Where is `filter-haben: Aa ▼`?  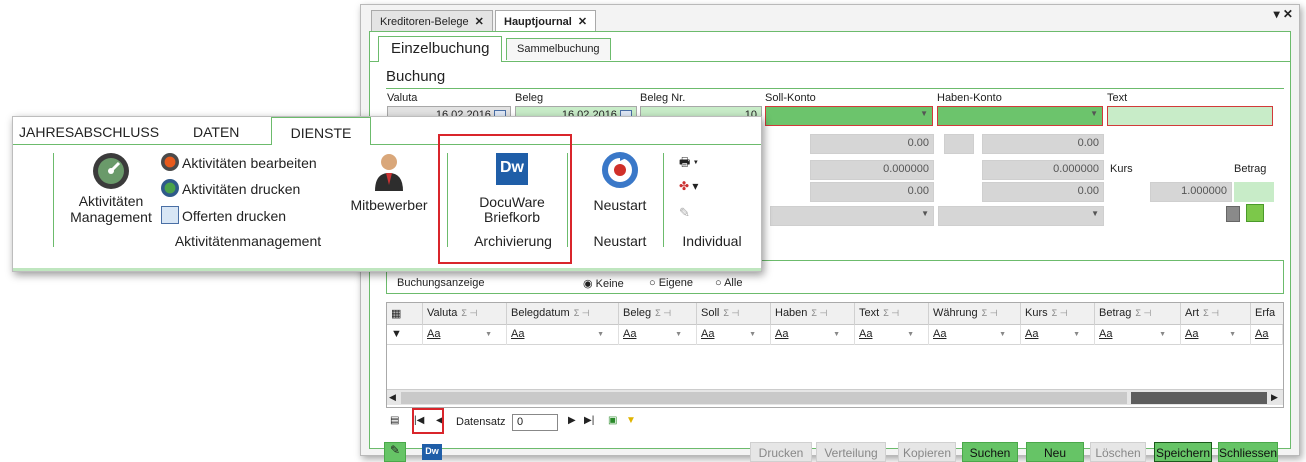
filter-haben: Aa ▼ is located at coordinates (813, 335).